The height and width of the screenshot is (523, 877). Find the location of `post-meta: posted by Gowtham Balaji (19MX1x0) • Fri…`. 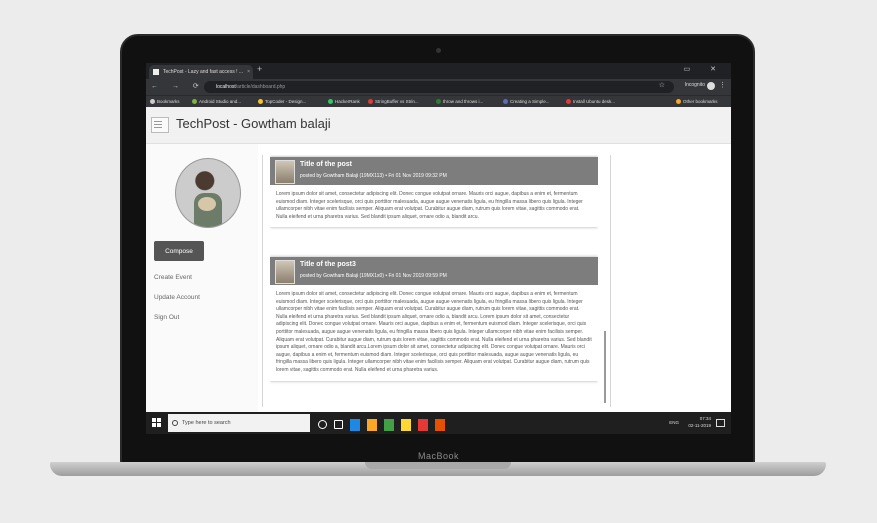

post-meta: posted by Gowtham Balaji (19MX1x0) • Fri… is located at coordinates (373, 276).